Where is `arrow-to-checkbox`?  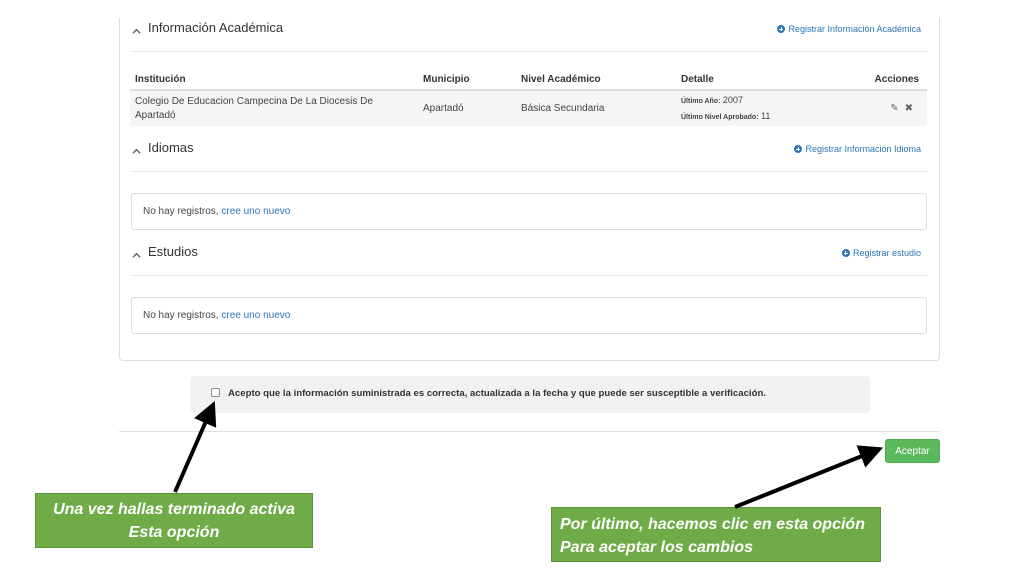 arrow-to-checkbox is located at coordinates (195, 447).